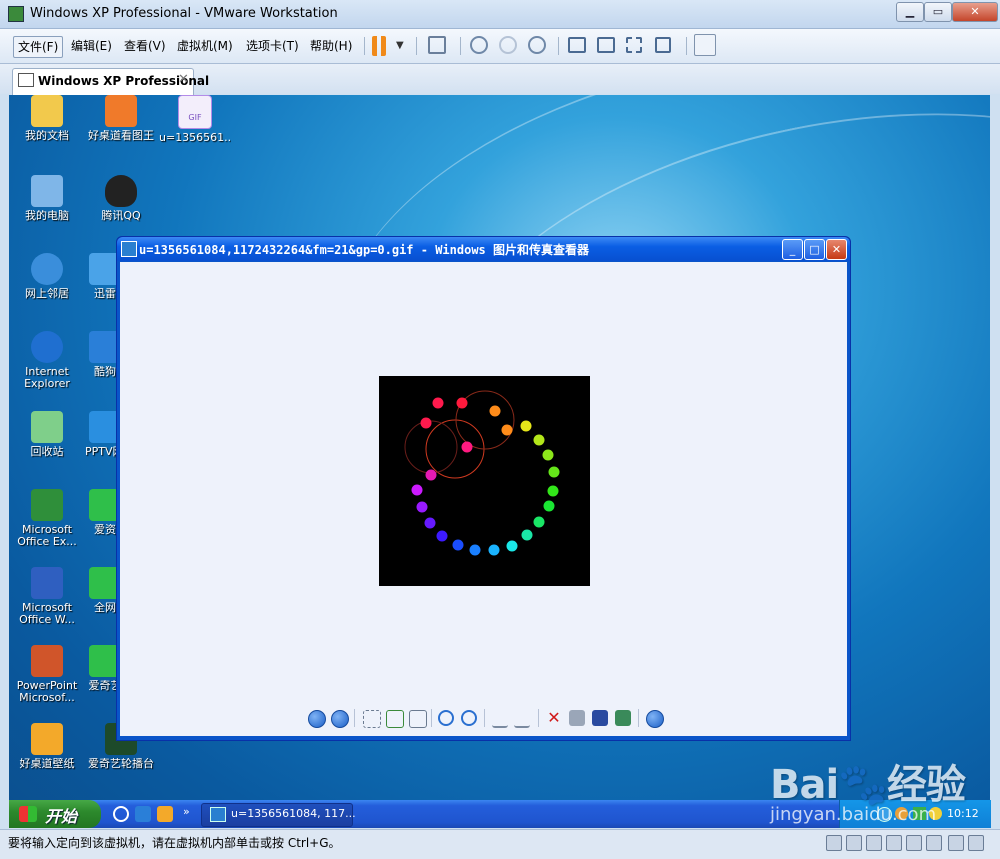  I want to click on unity-icon, so click(663, 45).